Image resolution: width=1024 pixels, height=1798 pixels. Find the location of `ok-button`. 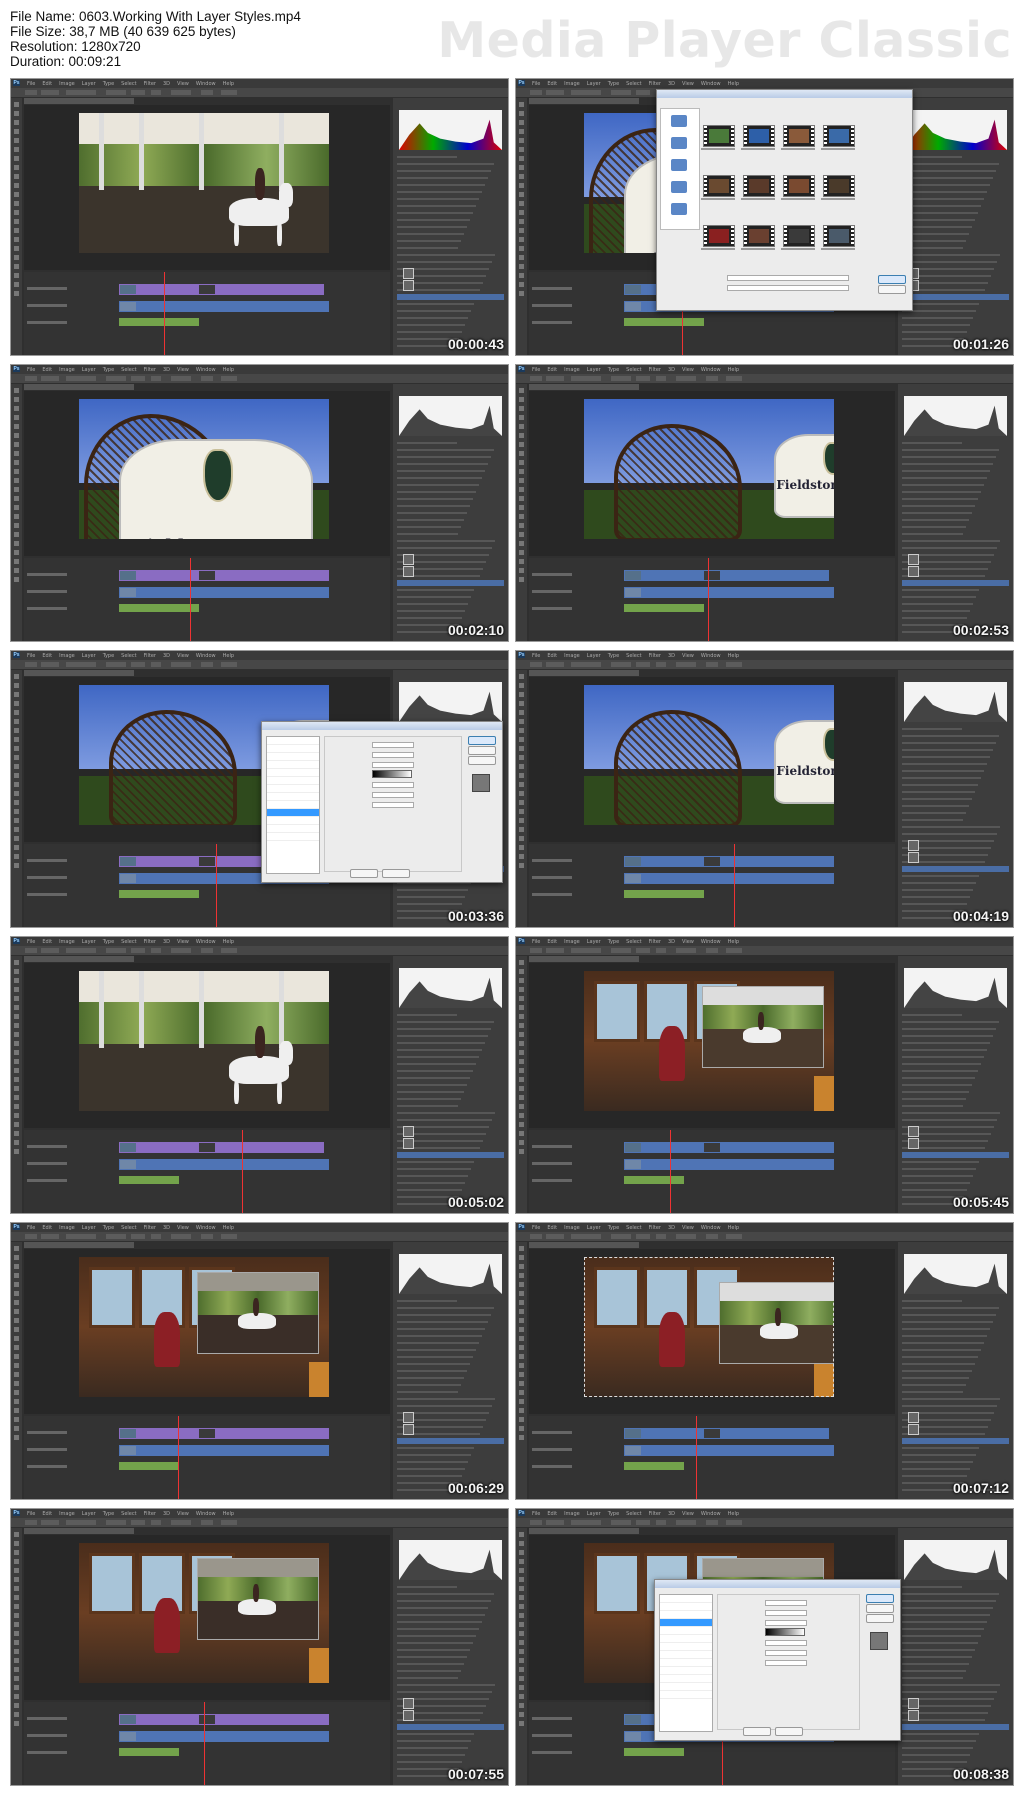

ok-button is located at coordinates (880, 1598).